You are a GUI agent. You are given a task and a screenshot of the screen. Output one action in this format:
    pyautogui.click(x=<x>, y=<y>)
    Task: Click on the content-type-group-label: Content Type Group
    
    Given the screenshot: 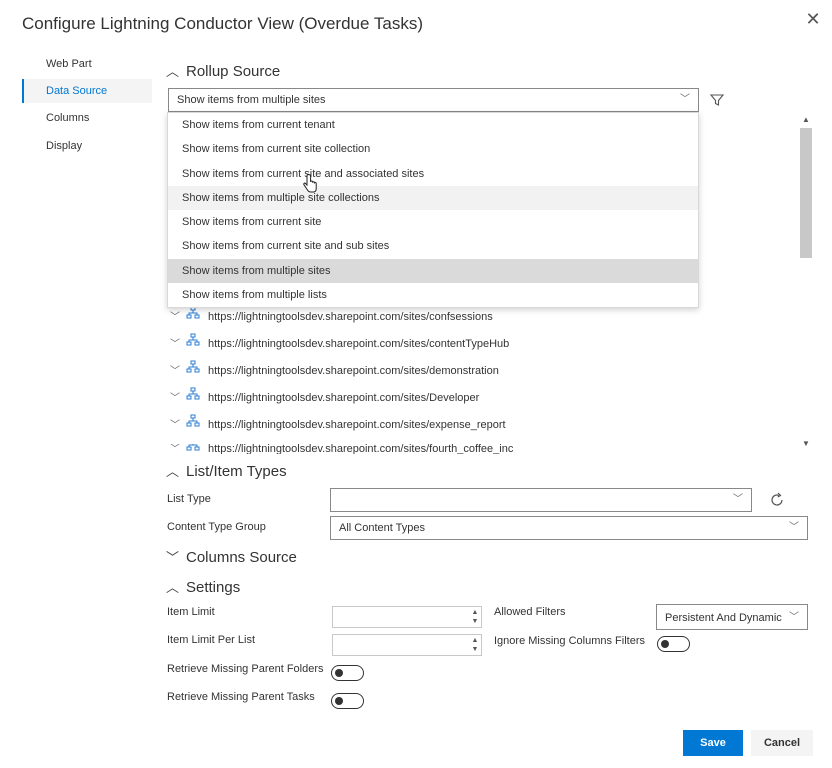 What is the action you would take?
    pyautogui.click(x=216, y=527)
    